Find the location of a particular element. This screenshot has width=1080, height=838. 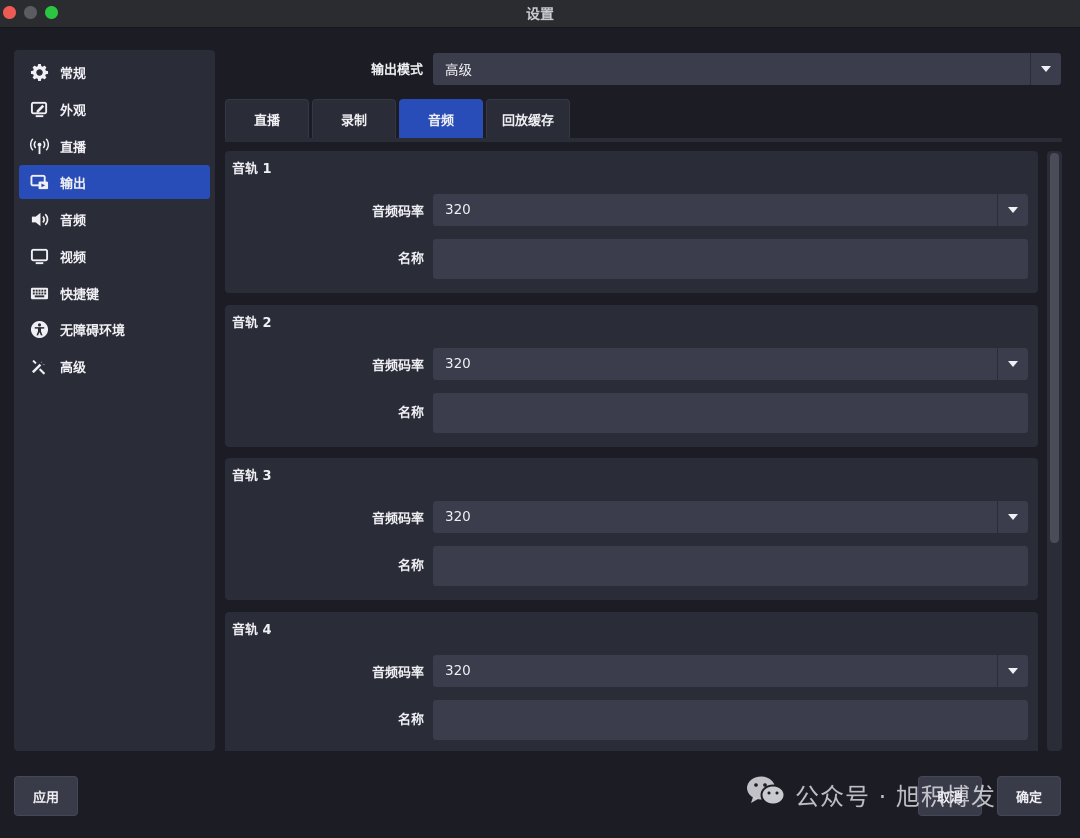

sidebar-item-hotkeys: 快捷键 is located at coordinates (114, 293).